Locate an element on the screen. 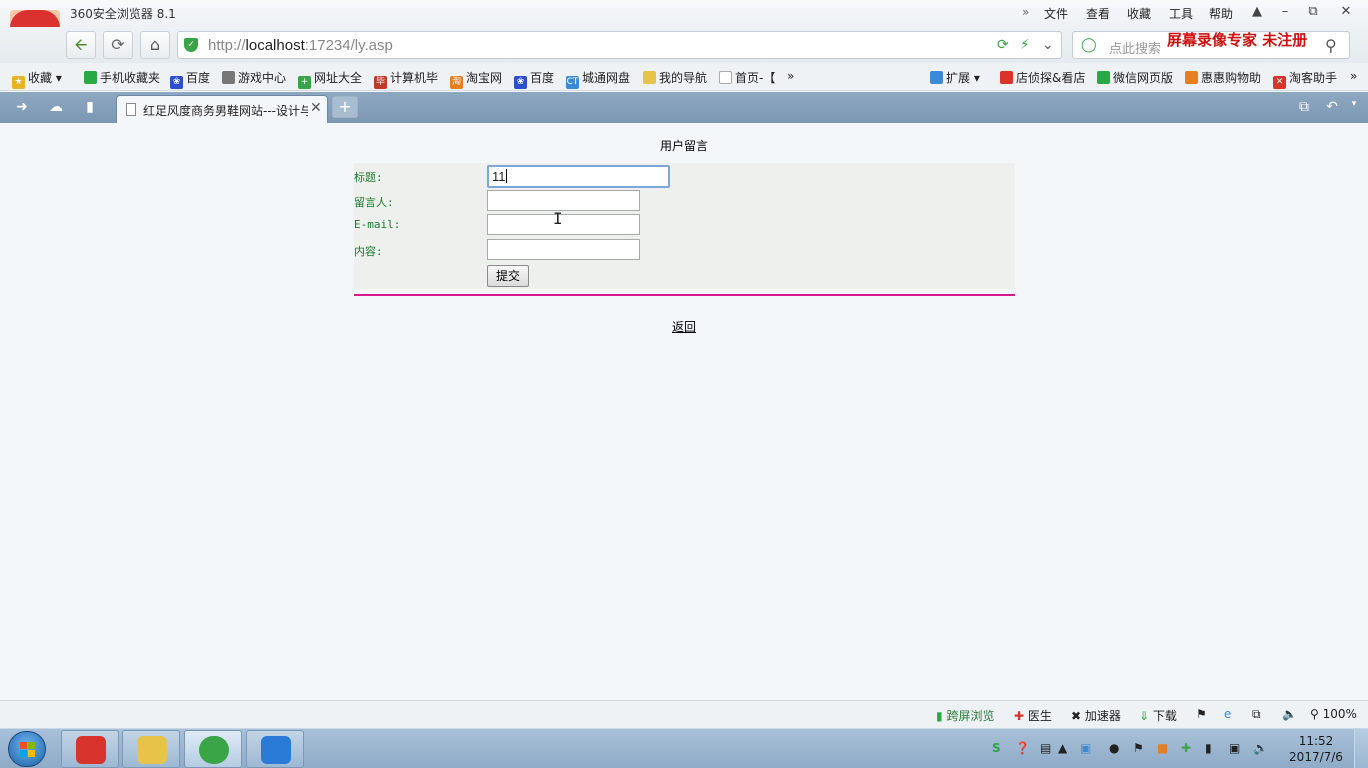 The image size is (1368, 768). sidebar-toggle-icon: ➜ is located at coordinates (22, 107).